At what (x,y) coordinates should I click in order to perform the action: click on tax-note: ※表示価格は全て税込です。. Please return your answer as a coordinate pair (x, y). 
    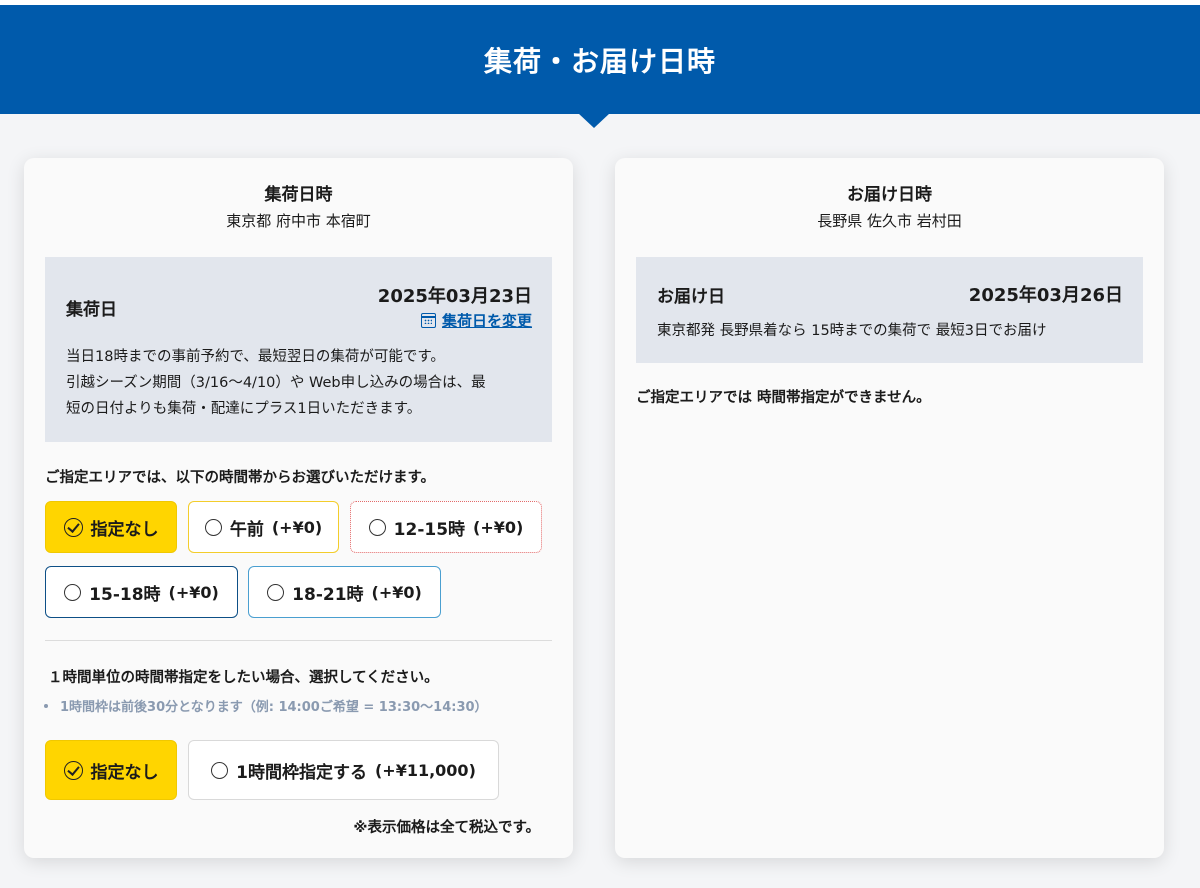
    Looking at the image, I should click on (446, 828).